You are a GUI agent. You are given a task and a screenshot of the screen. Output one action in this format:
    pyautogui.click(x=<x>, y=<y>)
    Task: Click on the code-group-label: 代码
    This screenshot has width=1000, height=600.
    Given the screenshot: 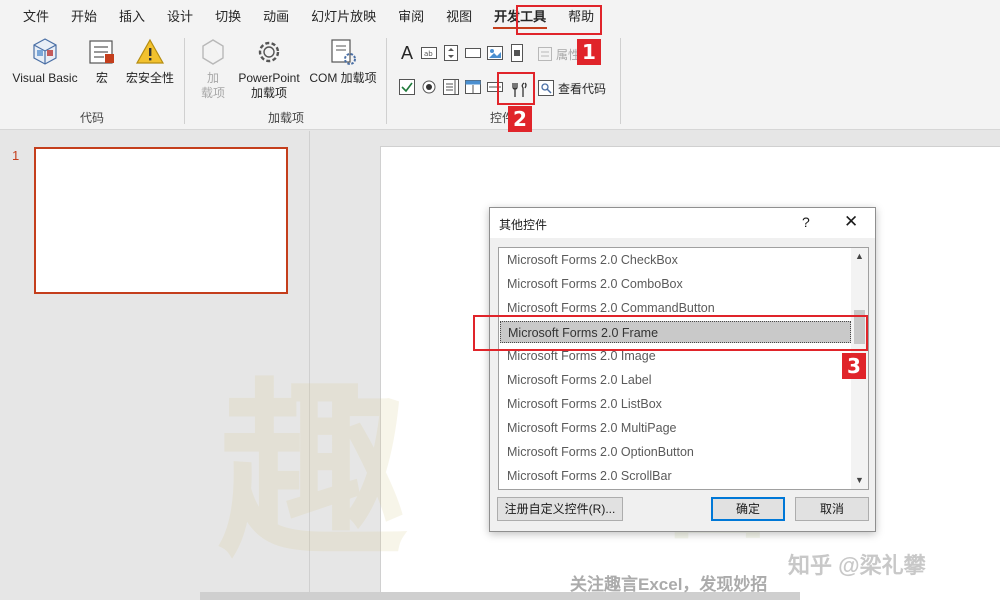 What is the action you would take?
    pyautogui.click(x=91, y=118)
    